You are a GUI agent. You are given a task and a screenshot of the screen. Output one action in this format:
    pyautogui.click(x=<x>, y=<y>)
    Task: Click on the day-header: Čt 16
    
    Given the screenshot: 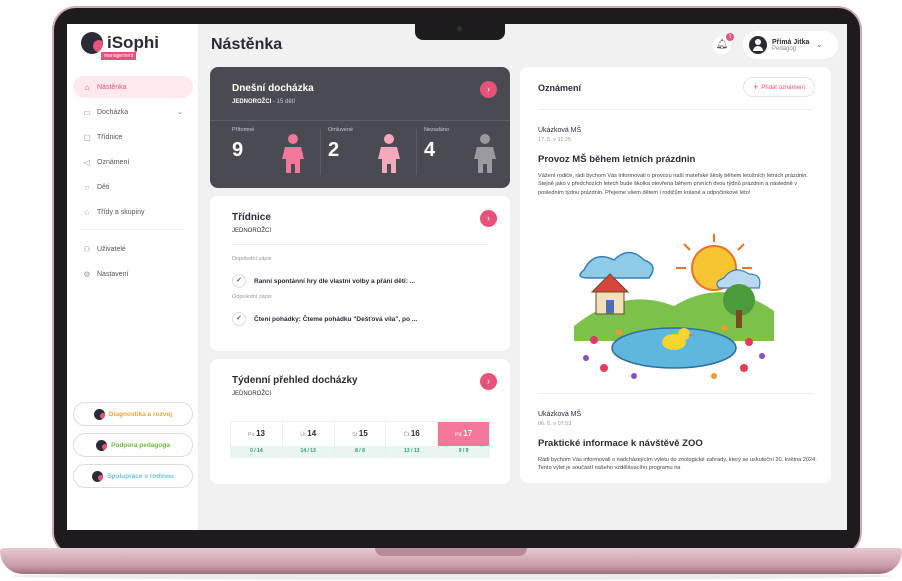 What is the action you would take?
    pyautogui.click(x=411, y=434)
    